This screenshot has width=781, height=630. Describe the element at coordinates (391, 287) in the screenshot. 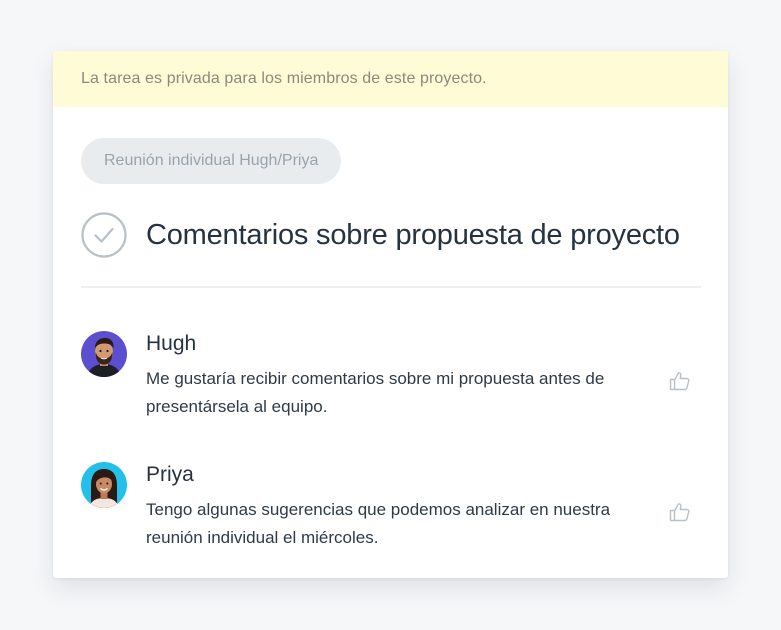

I see `divider` at that location.